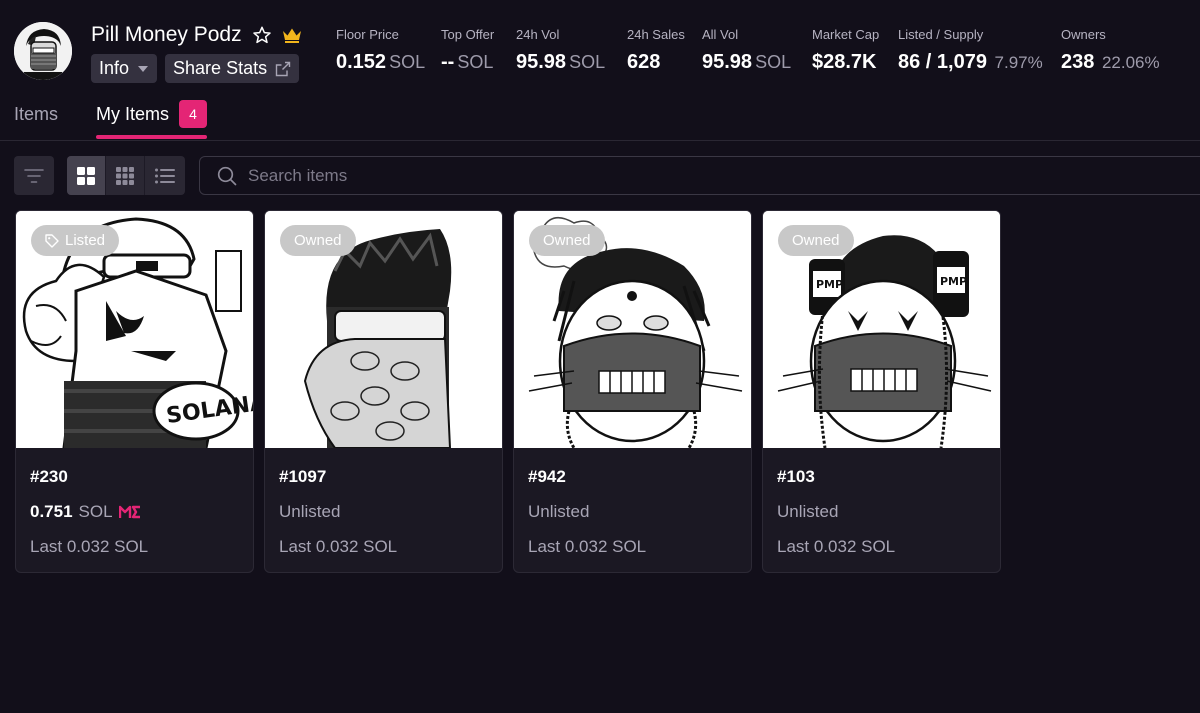 This screenshot has width=1200, height=713. Describe the element at coordinates (656, 34) in the screenshot. I see `stat-label: 24h Sales` at that location.